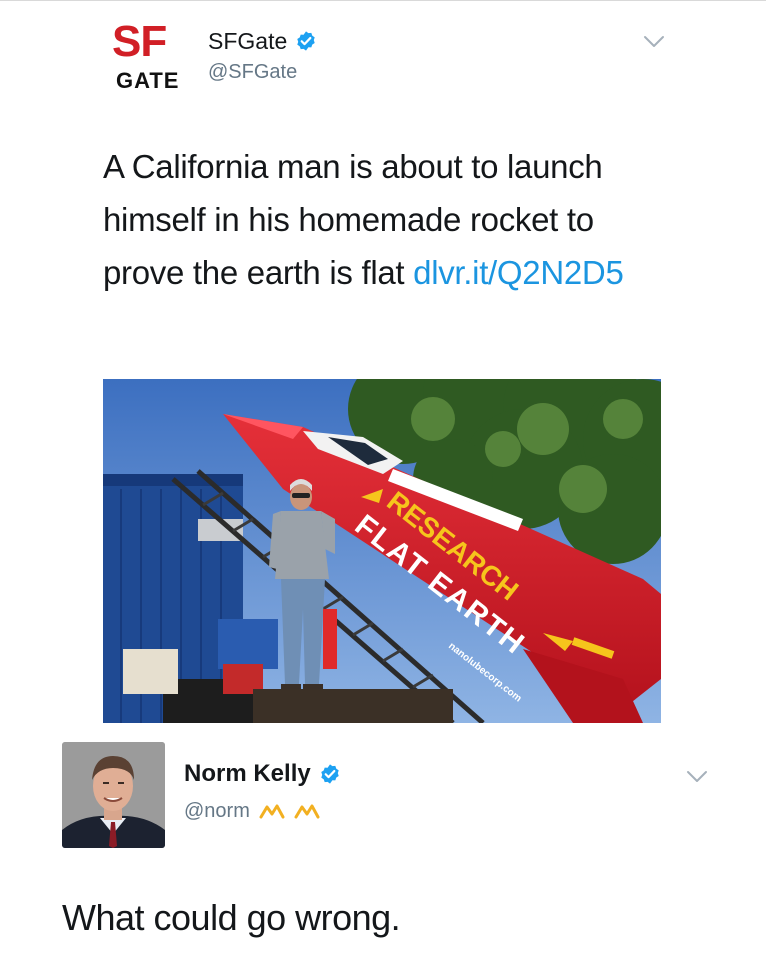 This screenshot has height=960, width=766. I want to click on tweet1-author: SFGate @SFGate, so click(262, 56).